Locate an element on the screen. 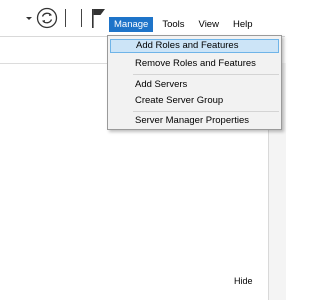 Image resolution: width=320 pixels, height=300 pixels. top-toolbar: Manage Tools View Help is located at coordinates (142, 18).